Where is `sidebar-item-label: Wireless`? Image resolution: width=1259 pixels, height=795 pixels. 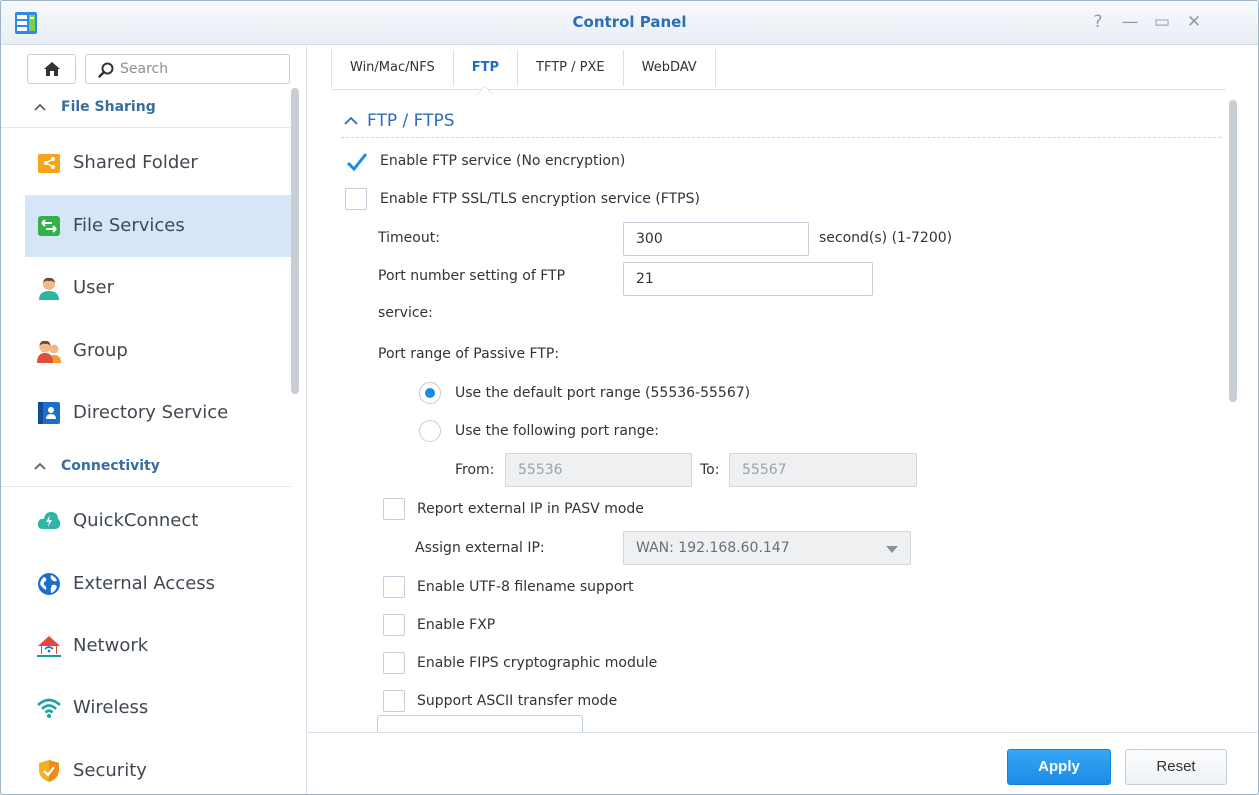 sidebar-item-label: Wireless is located at coordinates (111, 707).